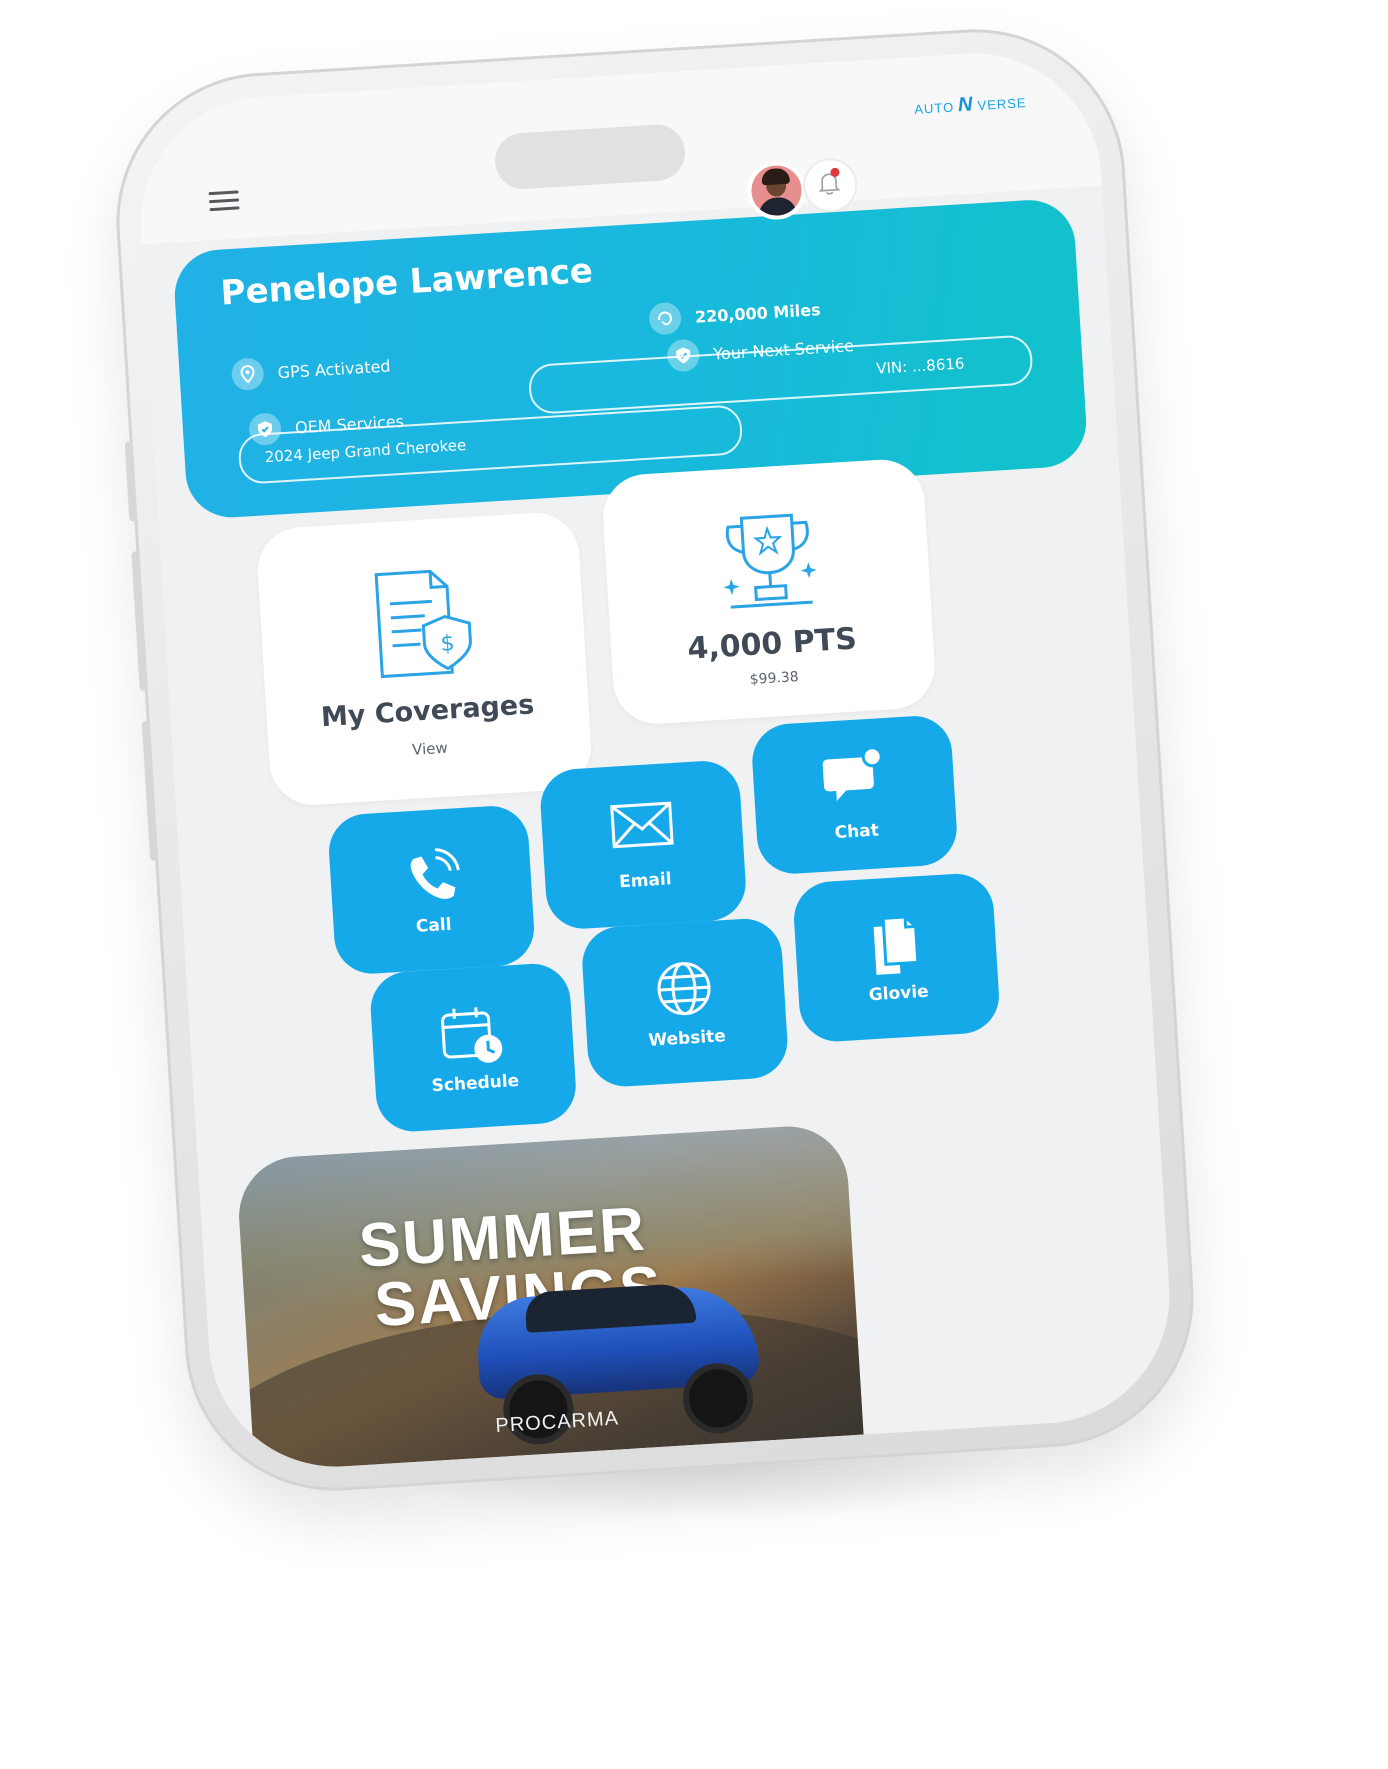 This screenshot has height=1769, width=1388. What do you see at coordinates (857, 832) in the screenshot?
I see `chat-label: Chat` at bounding box center [857, 832].